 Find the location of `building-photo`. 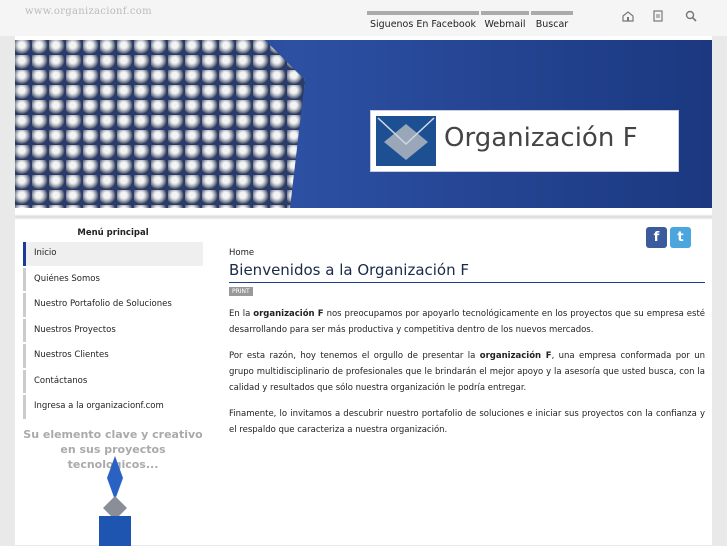

building-photo is located at coordinates (160, 124).